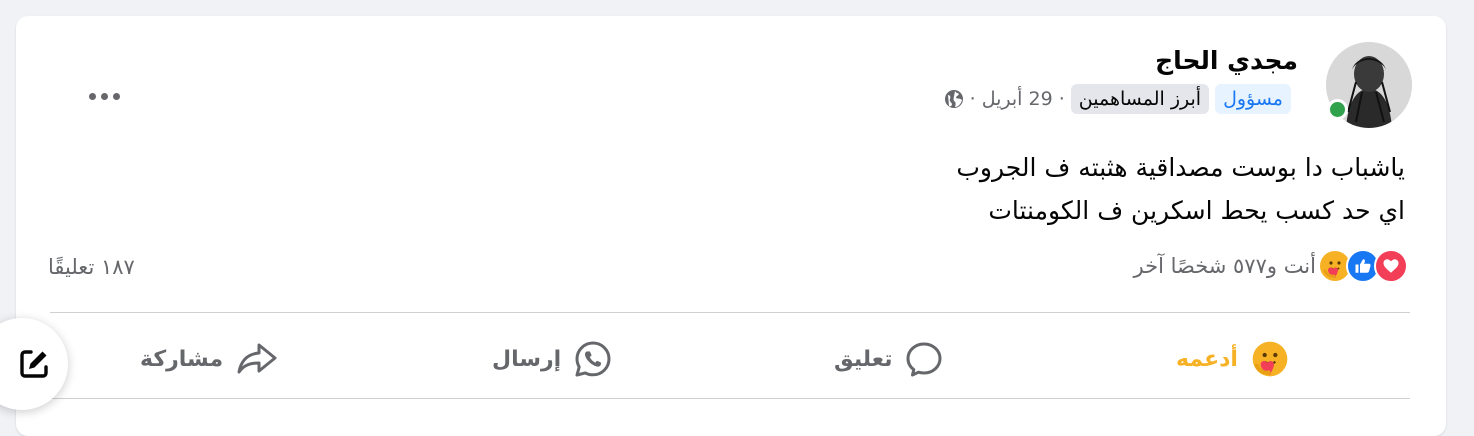  I want to click on whatsapp-icon, so click(593, 359).